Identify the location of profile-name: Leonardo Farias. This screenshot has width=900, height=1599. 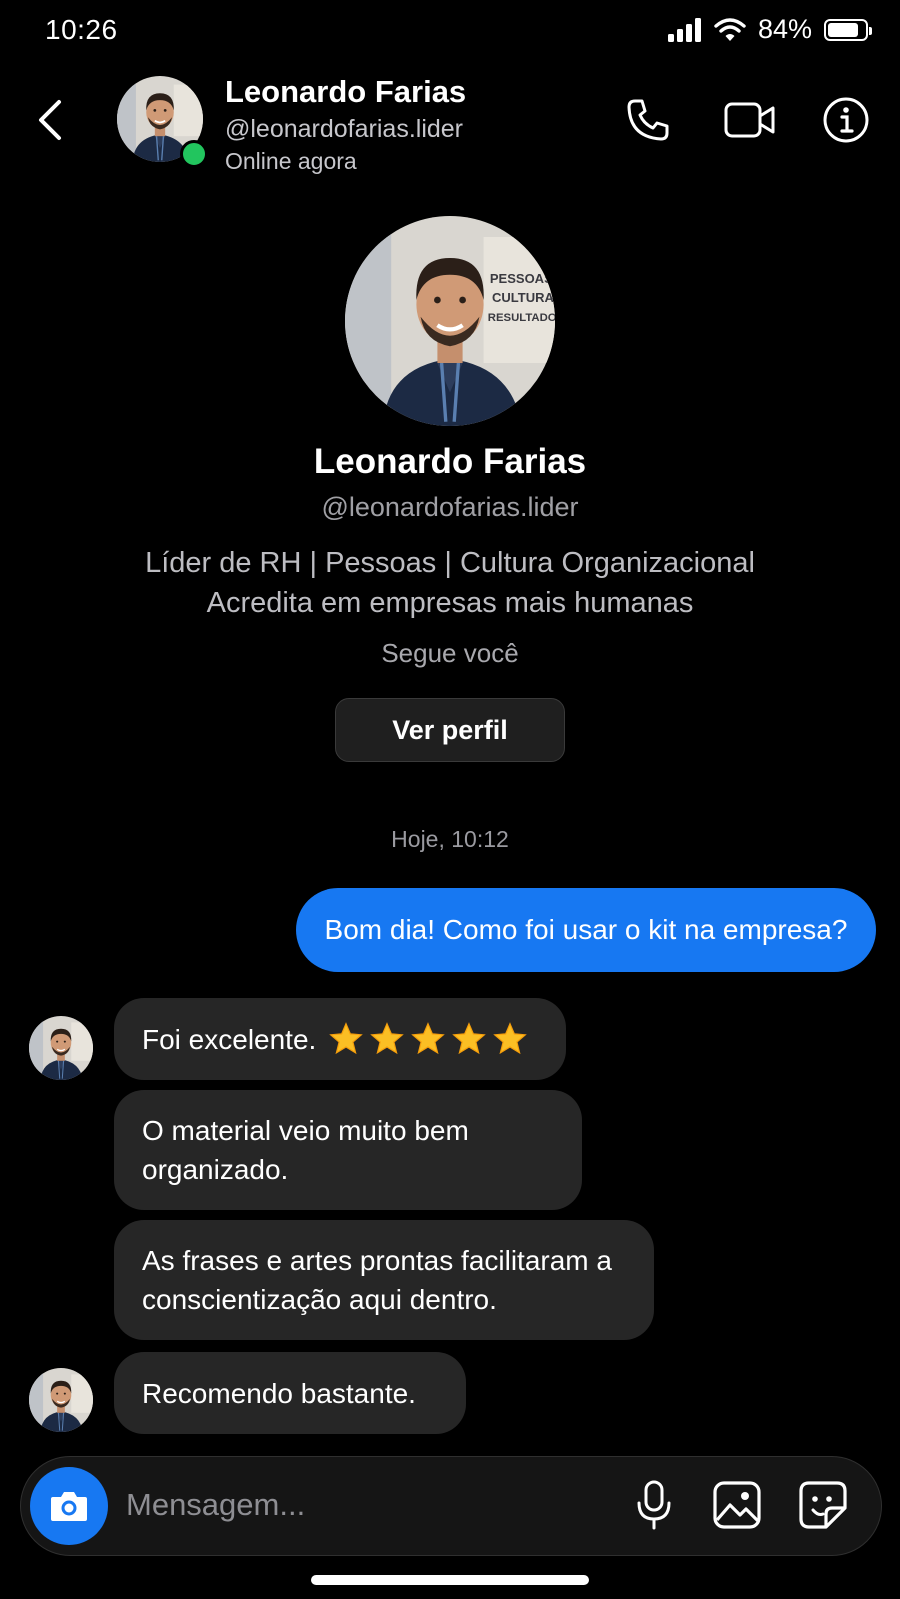
(450, 461).